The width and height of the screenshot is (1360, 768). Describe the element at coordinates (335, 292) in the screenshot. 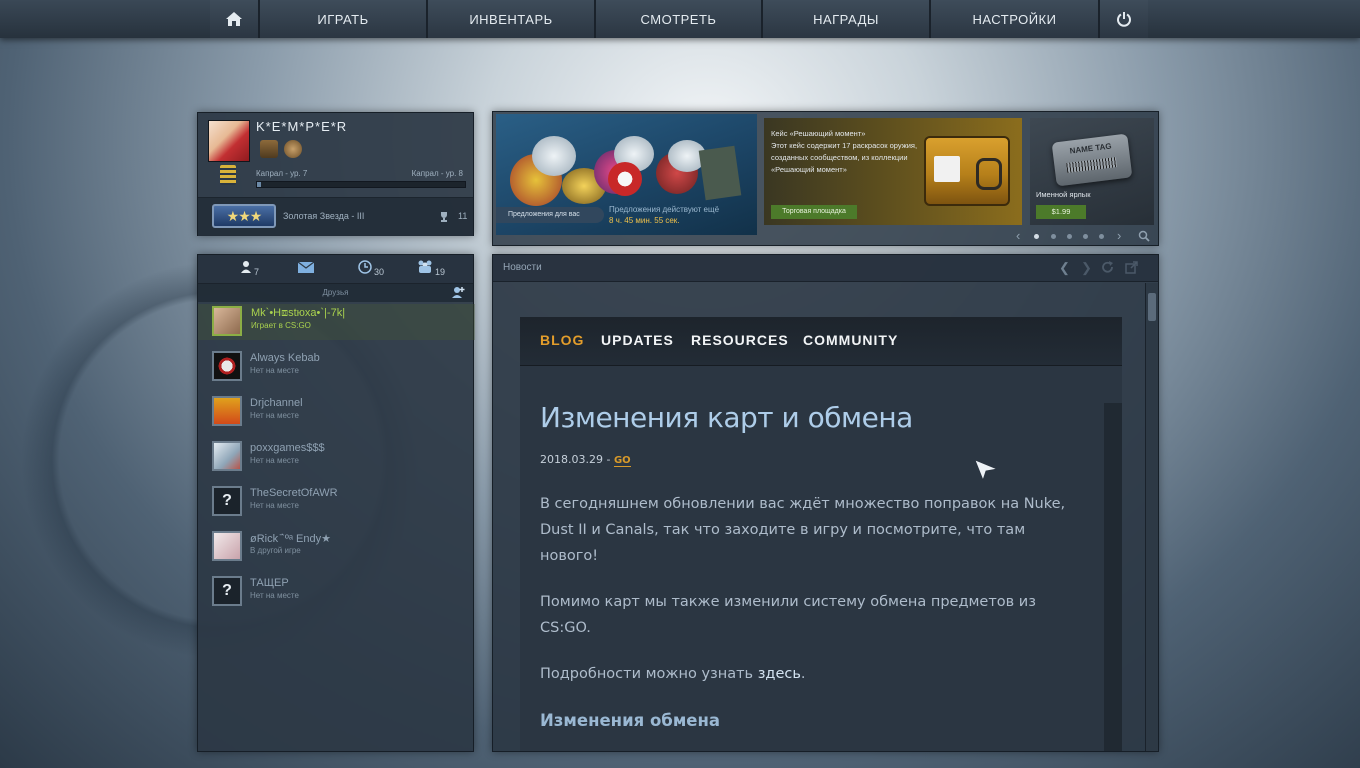

I see `friends-label: Друзья` at that location.